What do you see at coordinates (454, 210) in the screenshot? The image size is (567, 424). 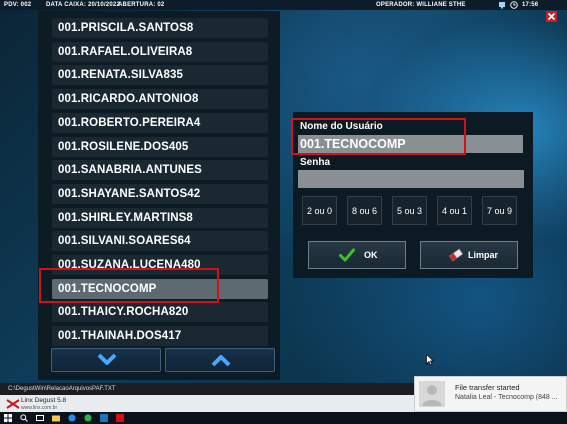 I see `pattern-button: 4 ou 1` at bounding box center [454, 210].